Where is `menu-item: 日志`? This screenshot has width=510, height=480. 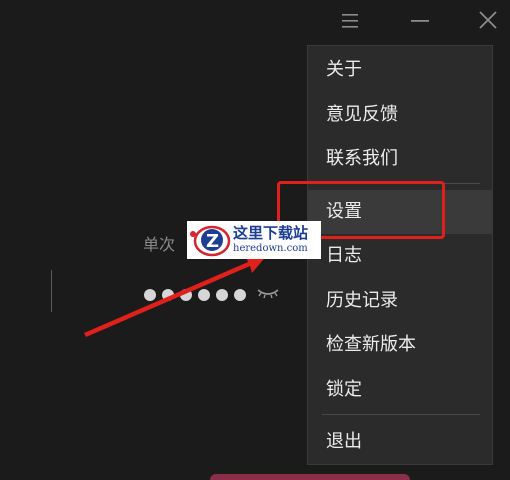
menu-item: 日志 is located at coordinates (400, 256).